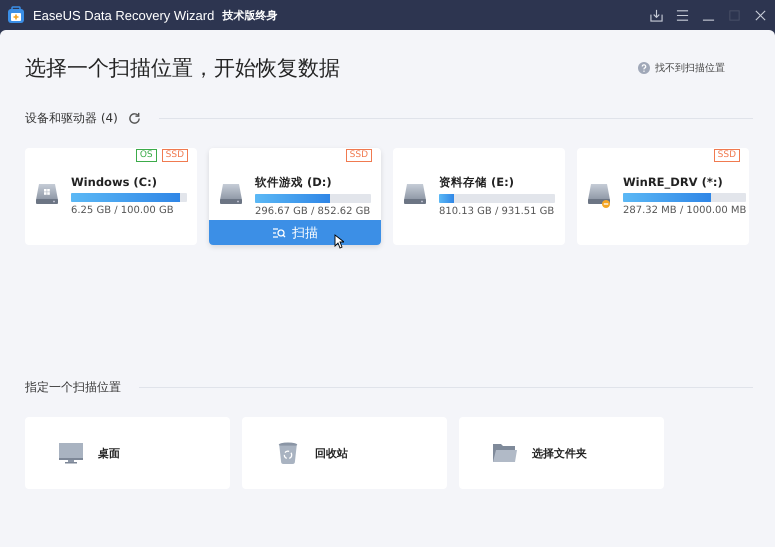  I want to click on drive-tag: OS, so click(146, 155).